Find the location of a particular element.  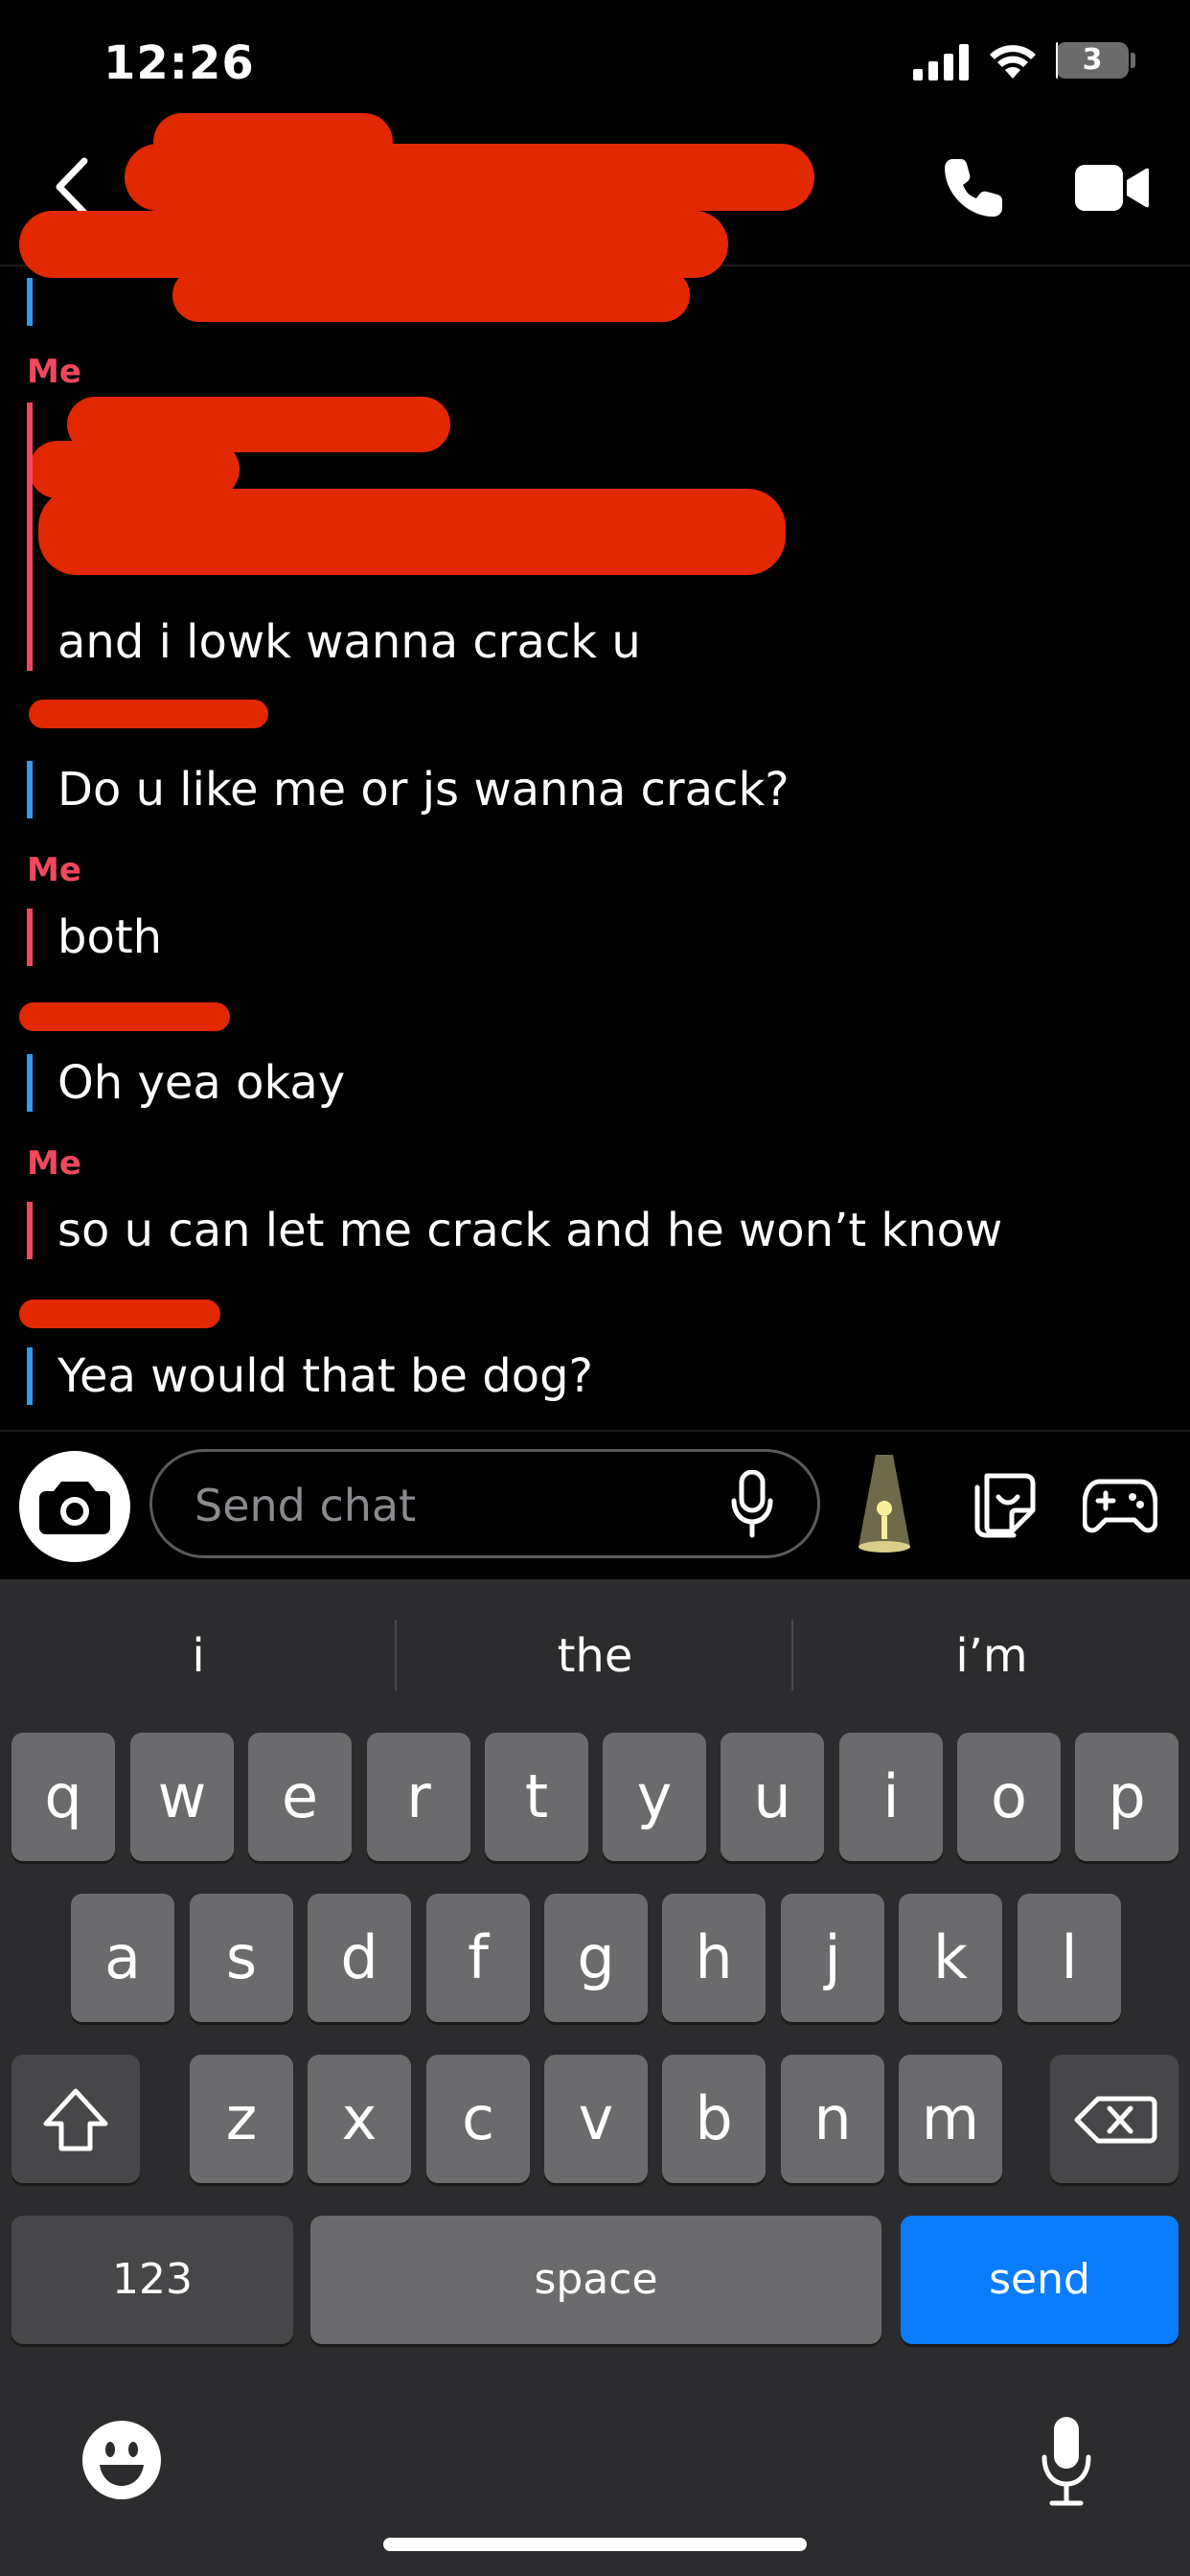

key-q: q is located at coordinates (63, 1797).